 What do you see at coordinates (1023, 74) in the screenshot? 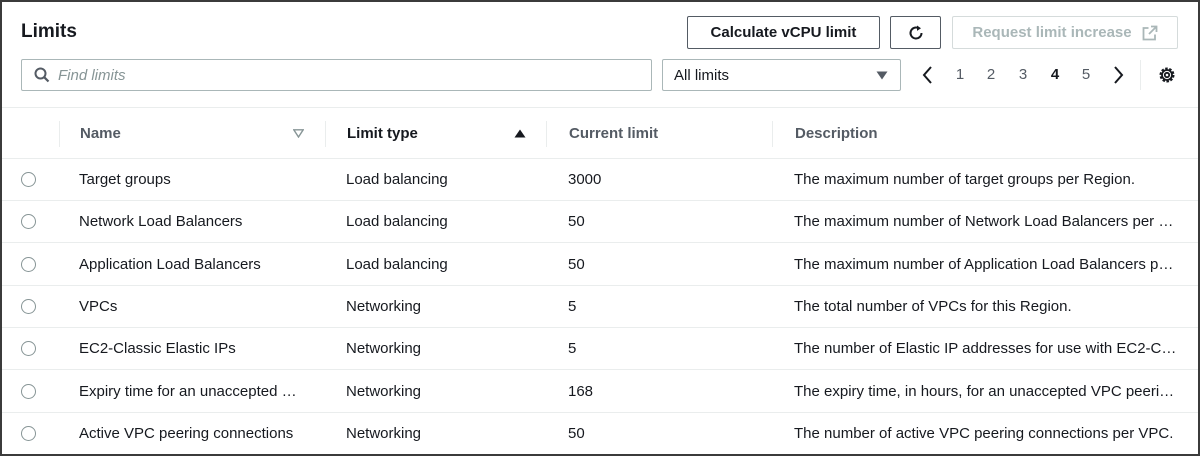
I see `page-3-button: 3` at bounding box center [1023, 74].